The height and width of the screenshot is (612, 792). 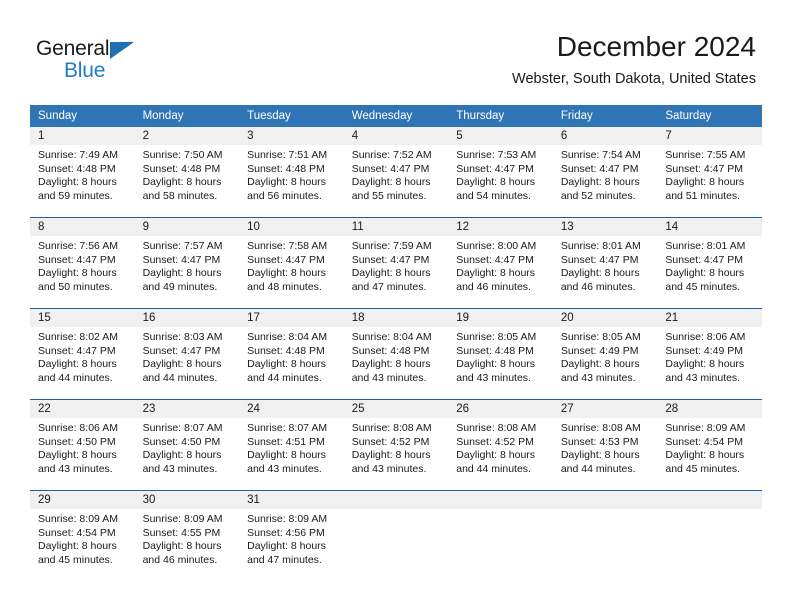 I want to click on day-number: 18, so click(x=396, y=318).